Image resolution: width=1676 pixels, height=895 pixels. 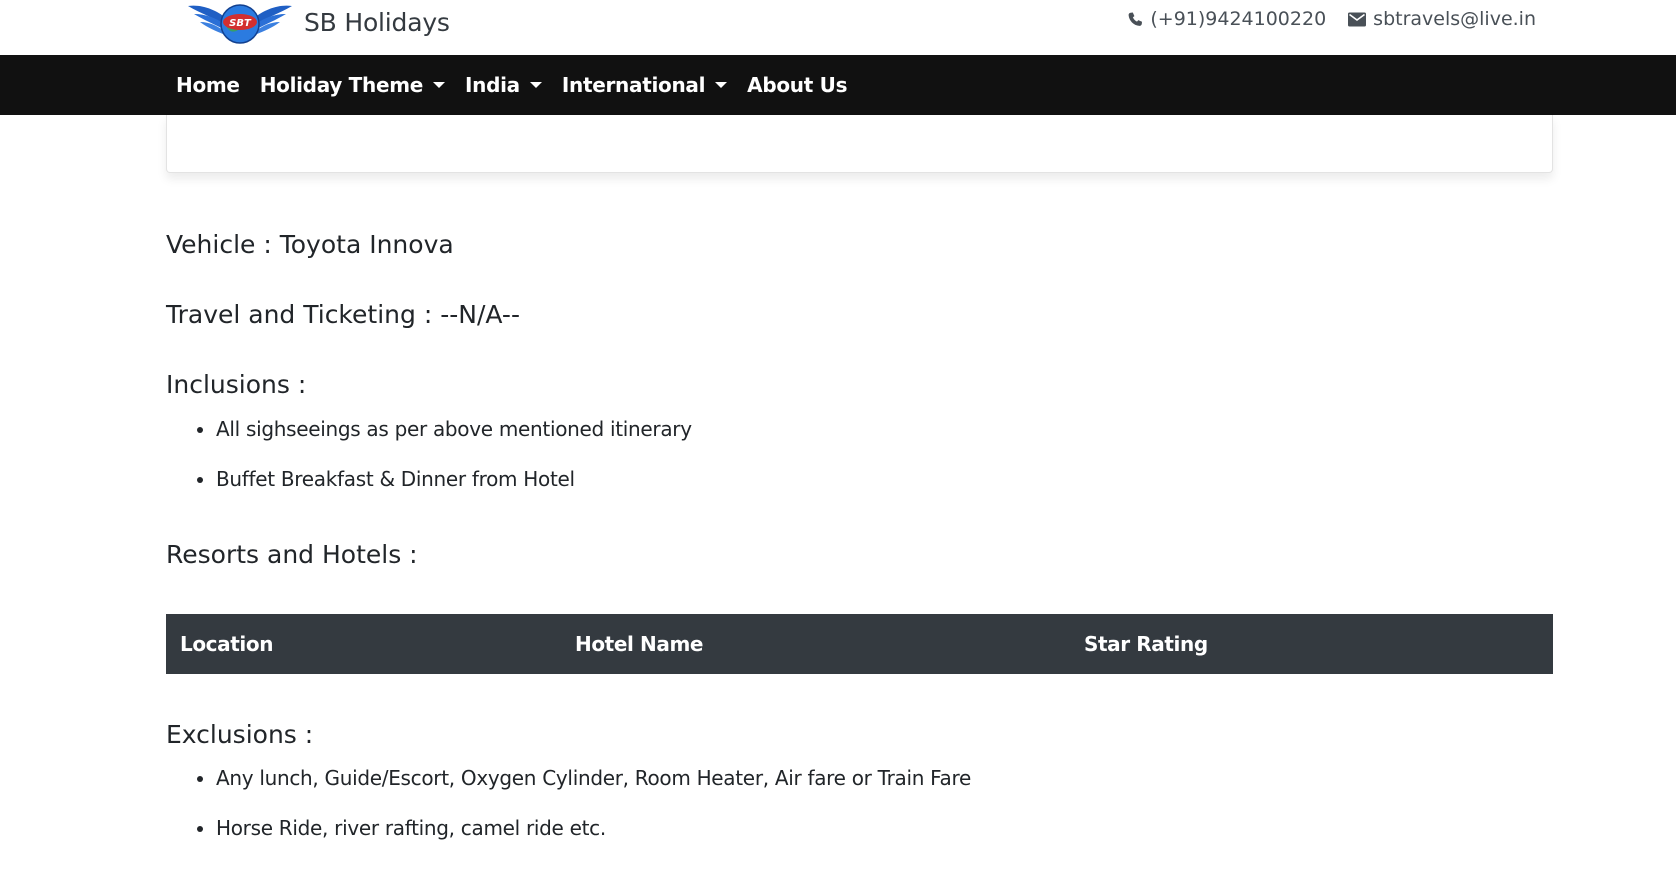 I want to click on brand-name: SB Holidays, so click(x=377, y=22).